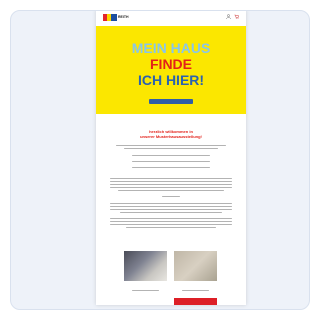 The width and height of the screenshot is (320, 310). Describe the element at coordinates (145, 266) in the screenshot. I see `card-image-planning` at that location.